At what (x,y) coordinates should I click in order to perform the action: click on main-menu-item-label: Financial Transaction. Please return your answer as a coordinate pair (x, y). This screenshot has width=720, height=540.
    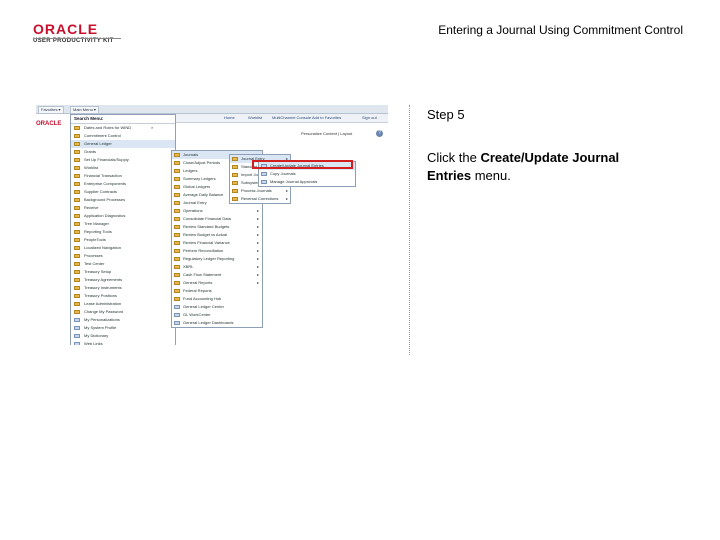
    Looking at the image, I should click on (103, 175).